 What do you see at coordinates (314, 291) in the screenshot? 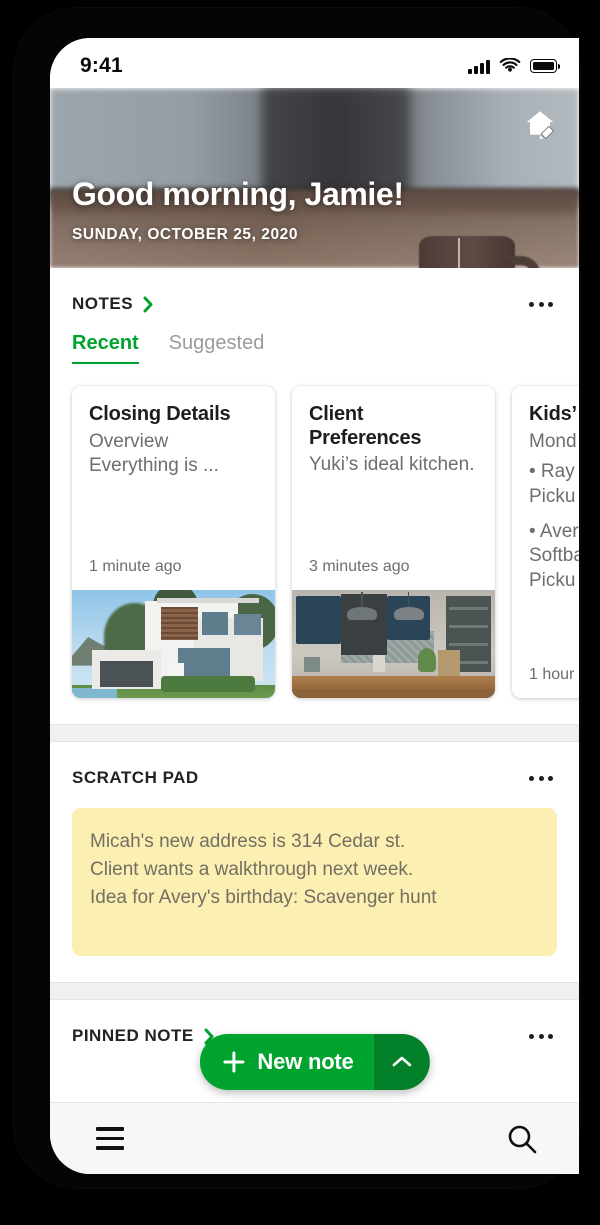
I see `notes-header: NOTES` at bounding box center [314, 291].